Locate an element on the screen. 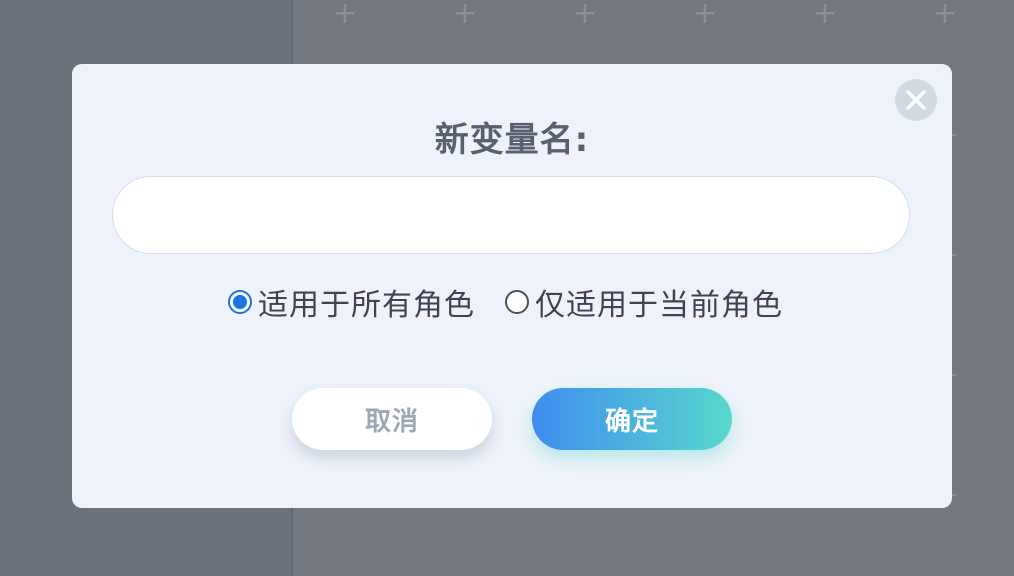  cancel-button: 取消 is located at coordinates (392, 419).